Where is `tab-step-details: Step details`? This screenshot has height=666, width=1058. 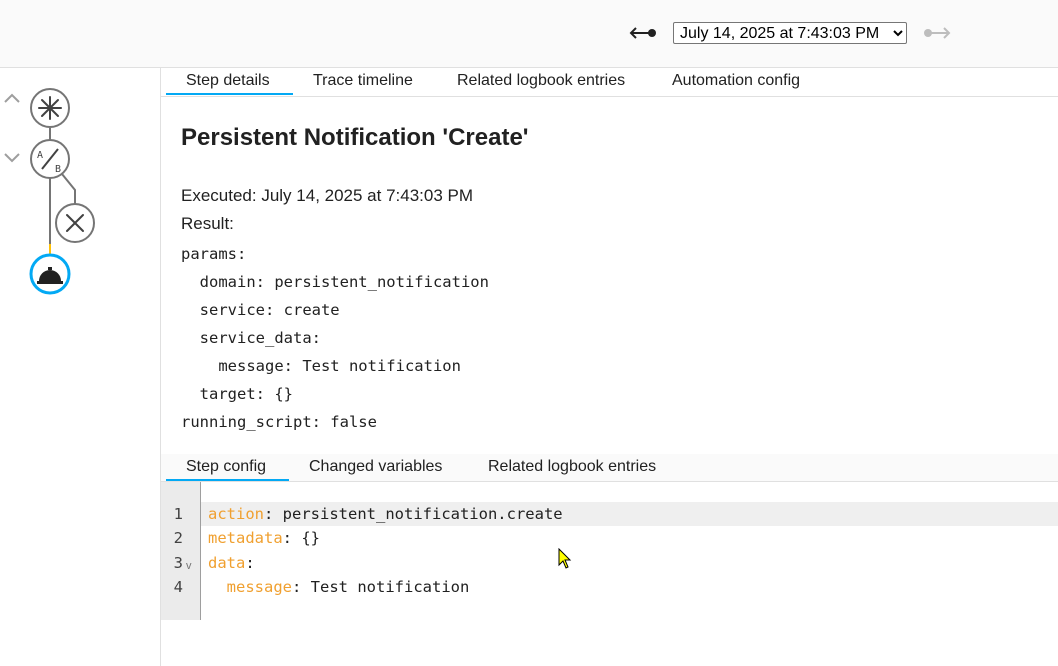 tab-step-details: Step details is located at coordinates (229, 81).